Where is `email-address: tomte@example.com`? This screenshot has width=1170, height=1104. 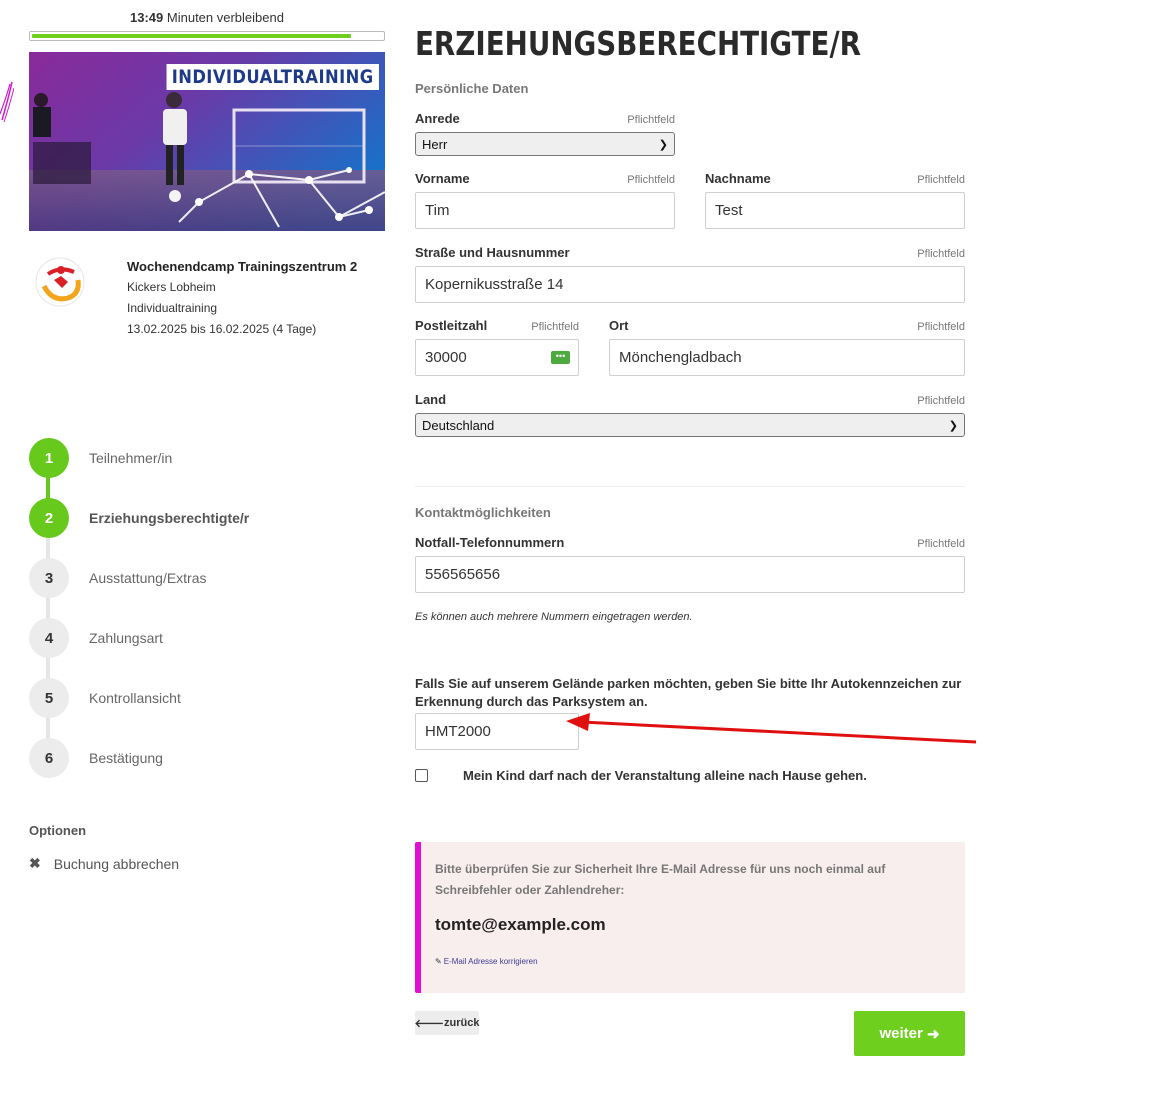 email-address: tomte@example.com is located at coordinates (520, 924).